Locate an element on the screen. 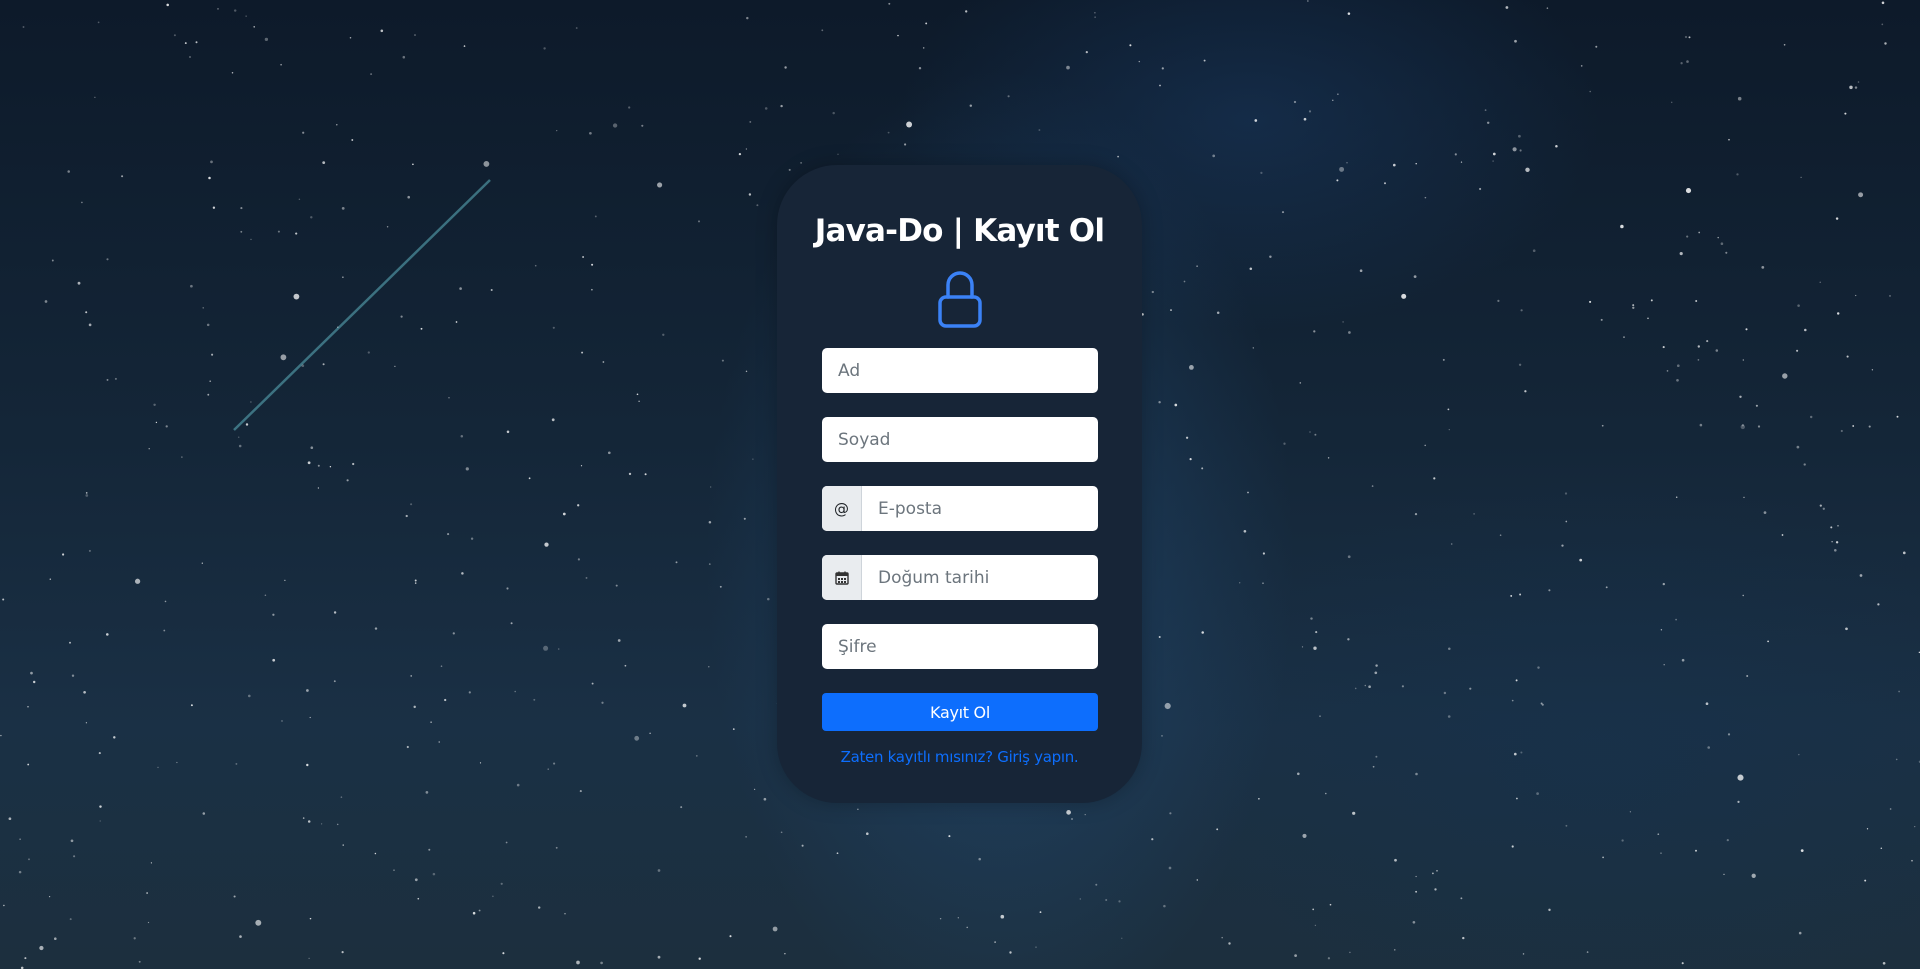 Image resolution: width=1920 pixels, height=969 pixels. at-sign-addon: @ is located at coordinates (842, 508).